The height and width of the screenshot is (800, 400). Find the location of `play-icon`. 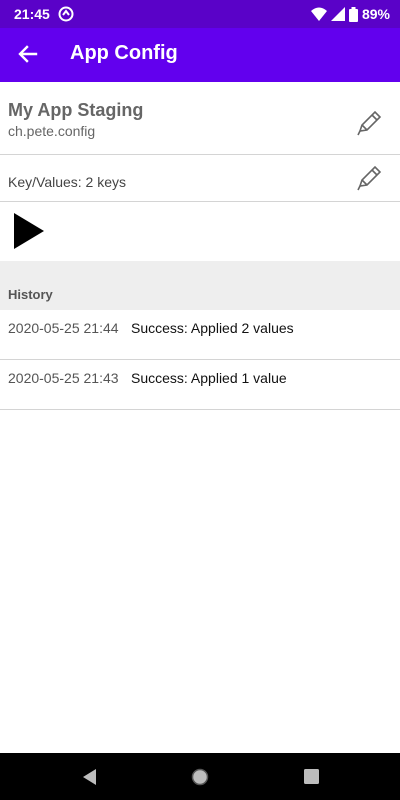

play-icon is located at coordinates (29, 231).